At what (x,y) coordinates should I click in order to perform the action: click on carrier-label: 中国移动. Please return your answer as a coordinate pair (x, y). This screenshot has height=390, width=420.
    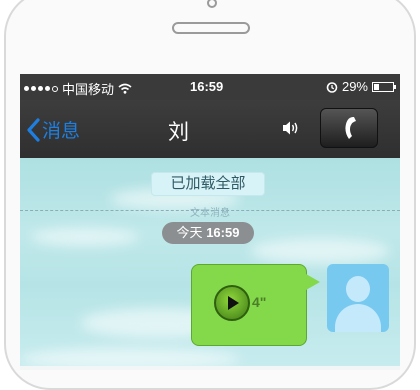
    Looking at the image, I should click on (88, 89).